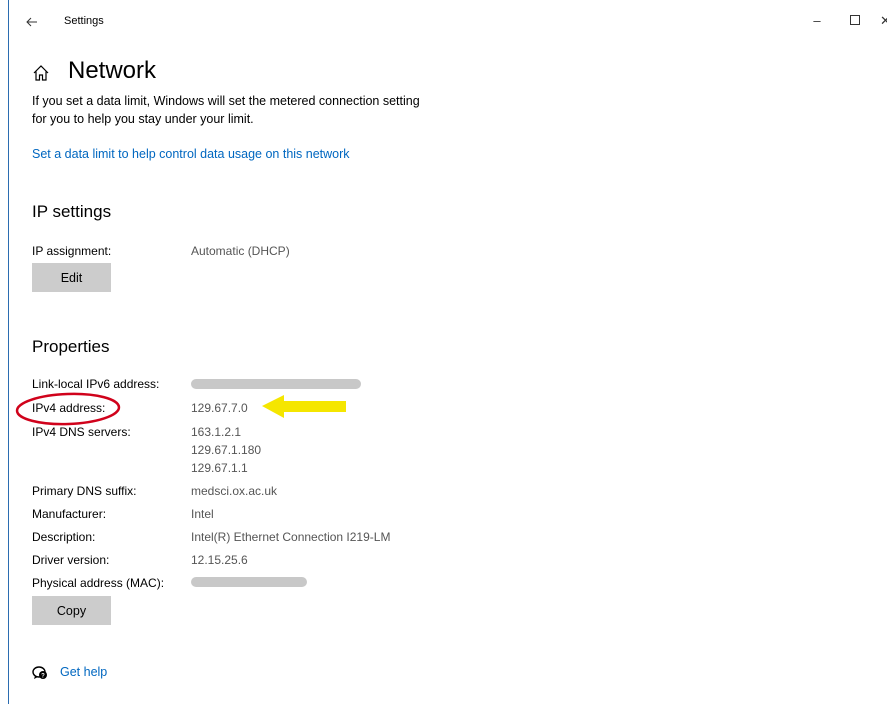 The width and height of the screenshot is (887, 704). I want to click on redacted-ipv6-value, so click(276, 384).